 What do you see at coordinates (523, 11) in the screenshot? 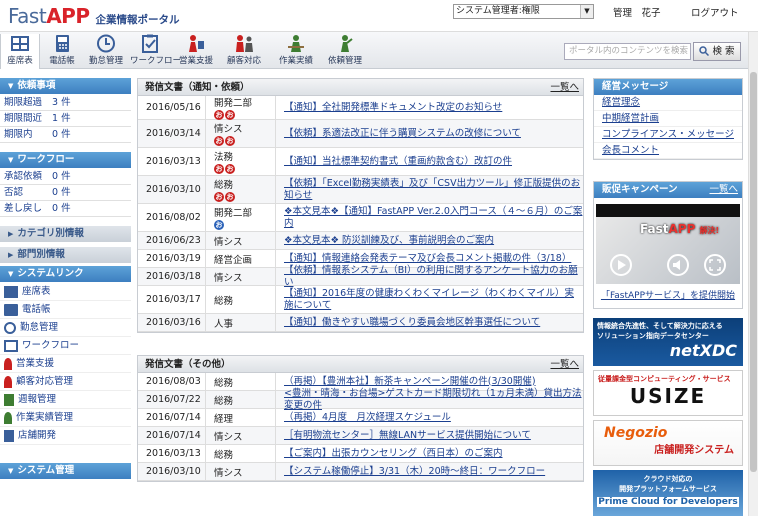
I see `role-select: システム管理者:権限 ▼` at bounding box center [523, 11].